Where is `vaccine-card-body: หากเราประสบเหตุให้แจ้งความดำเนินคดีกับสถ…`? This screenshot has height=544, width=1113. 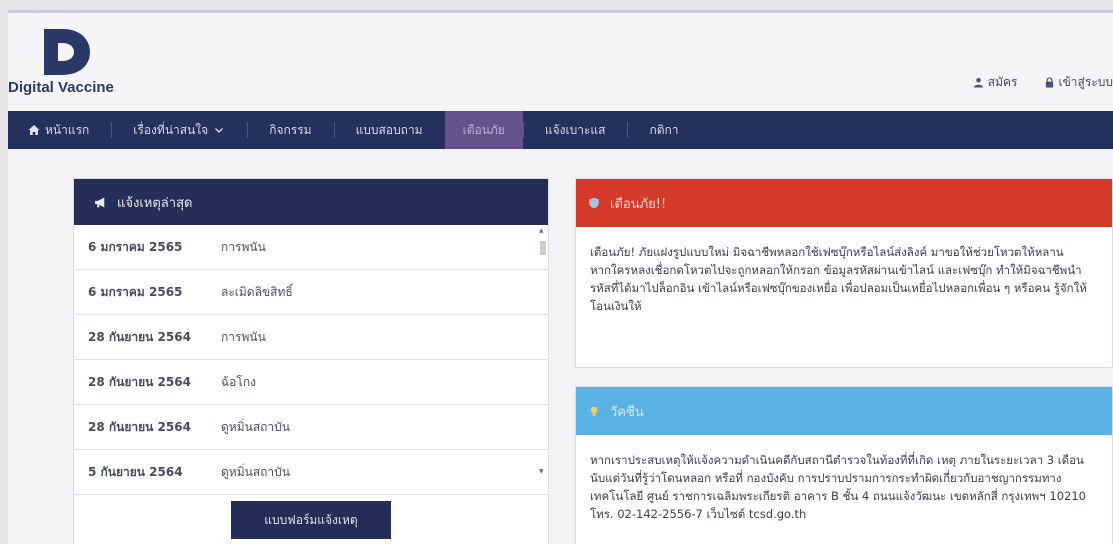 vaccine-card-body: หากเราประสบเหตุให้แจ้งความดำเนินคดีกับสถ… is located at coordinates (838, 487).